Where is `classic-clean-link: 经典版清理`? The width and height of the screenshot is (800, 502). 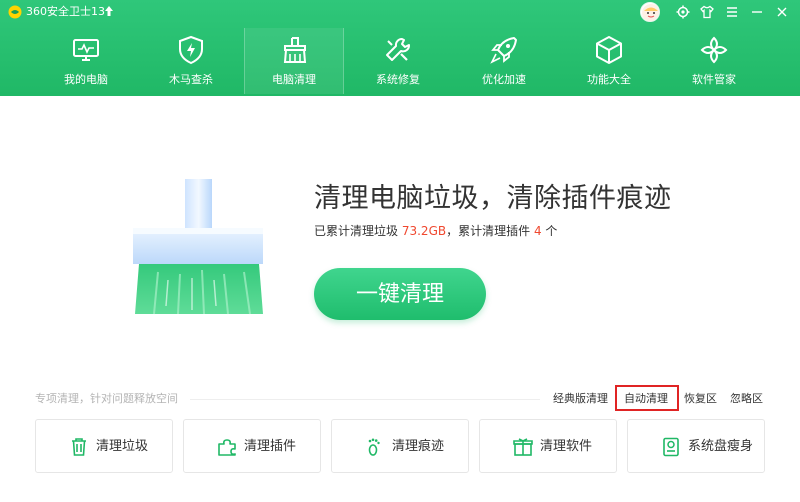
classic-clean-link: 经典版清理 is located at coordinates (580, 399).